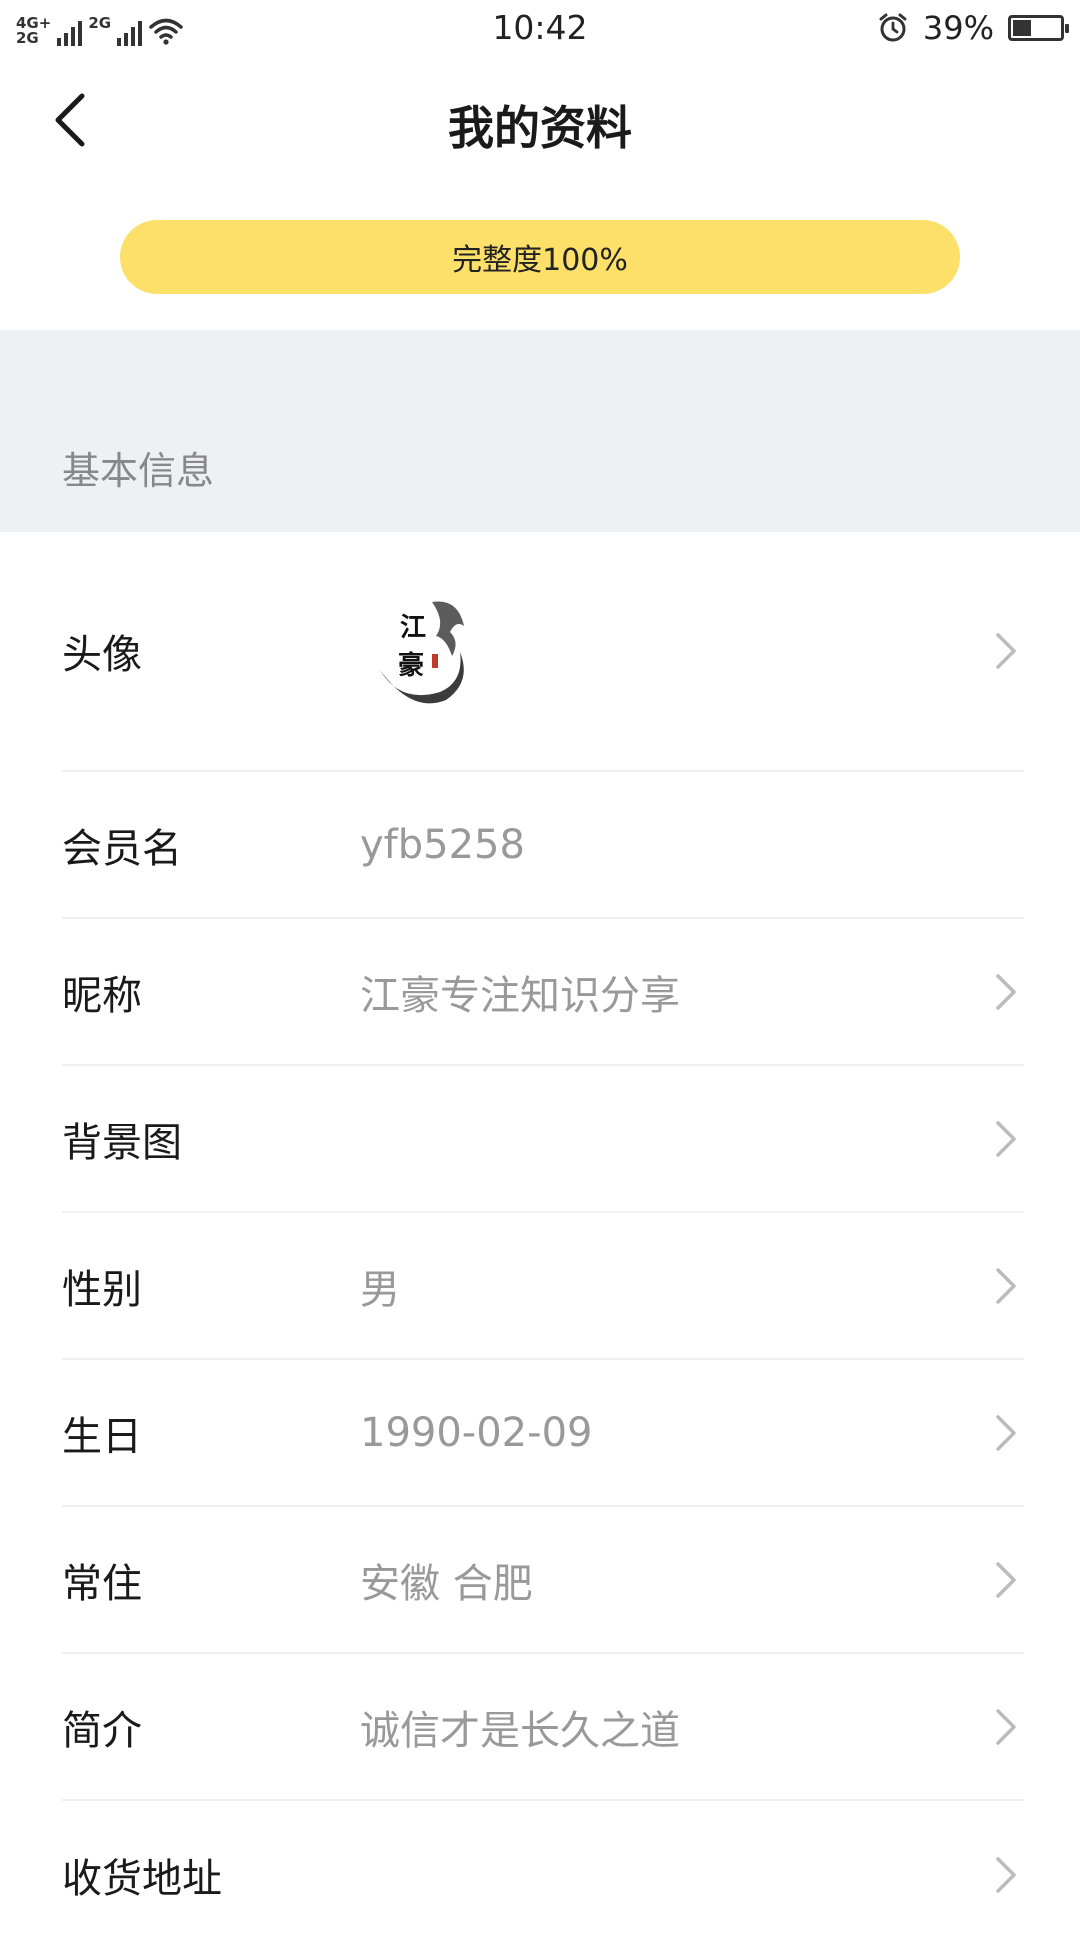 The image size is (1080, 1948). Describe the element at coordinates (411, 665) in the screenshot. I see `avatar-char-2: 豪` at that location.